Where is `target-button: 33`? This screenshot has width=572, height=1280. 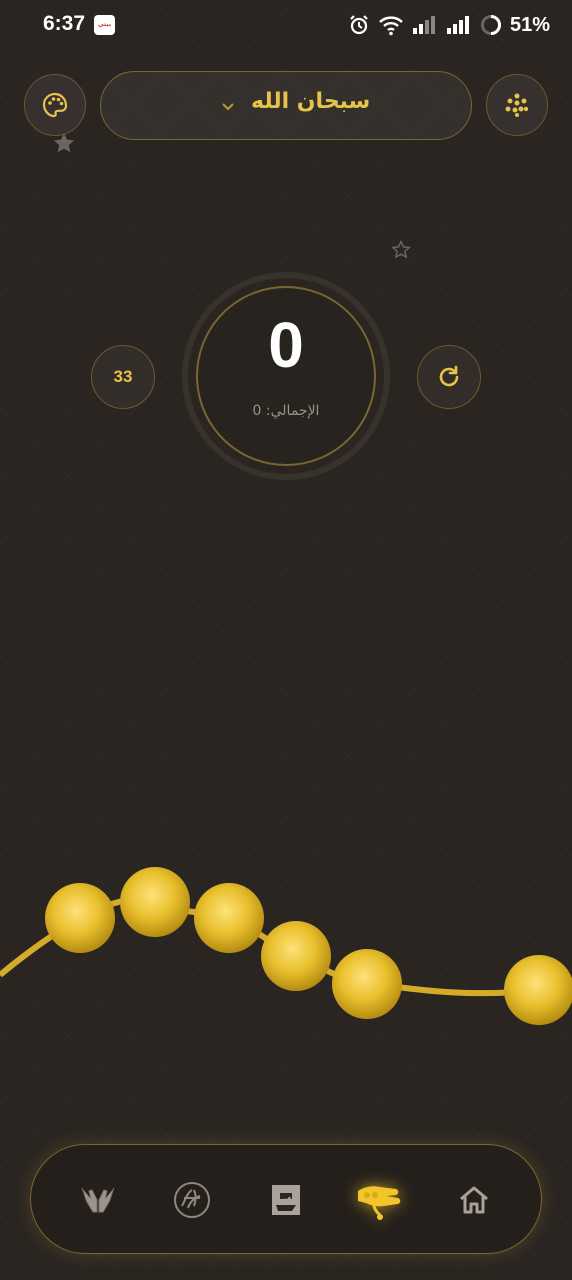
target-button: 33 is located at coordinates (123, 377).